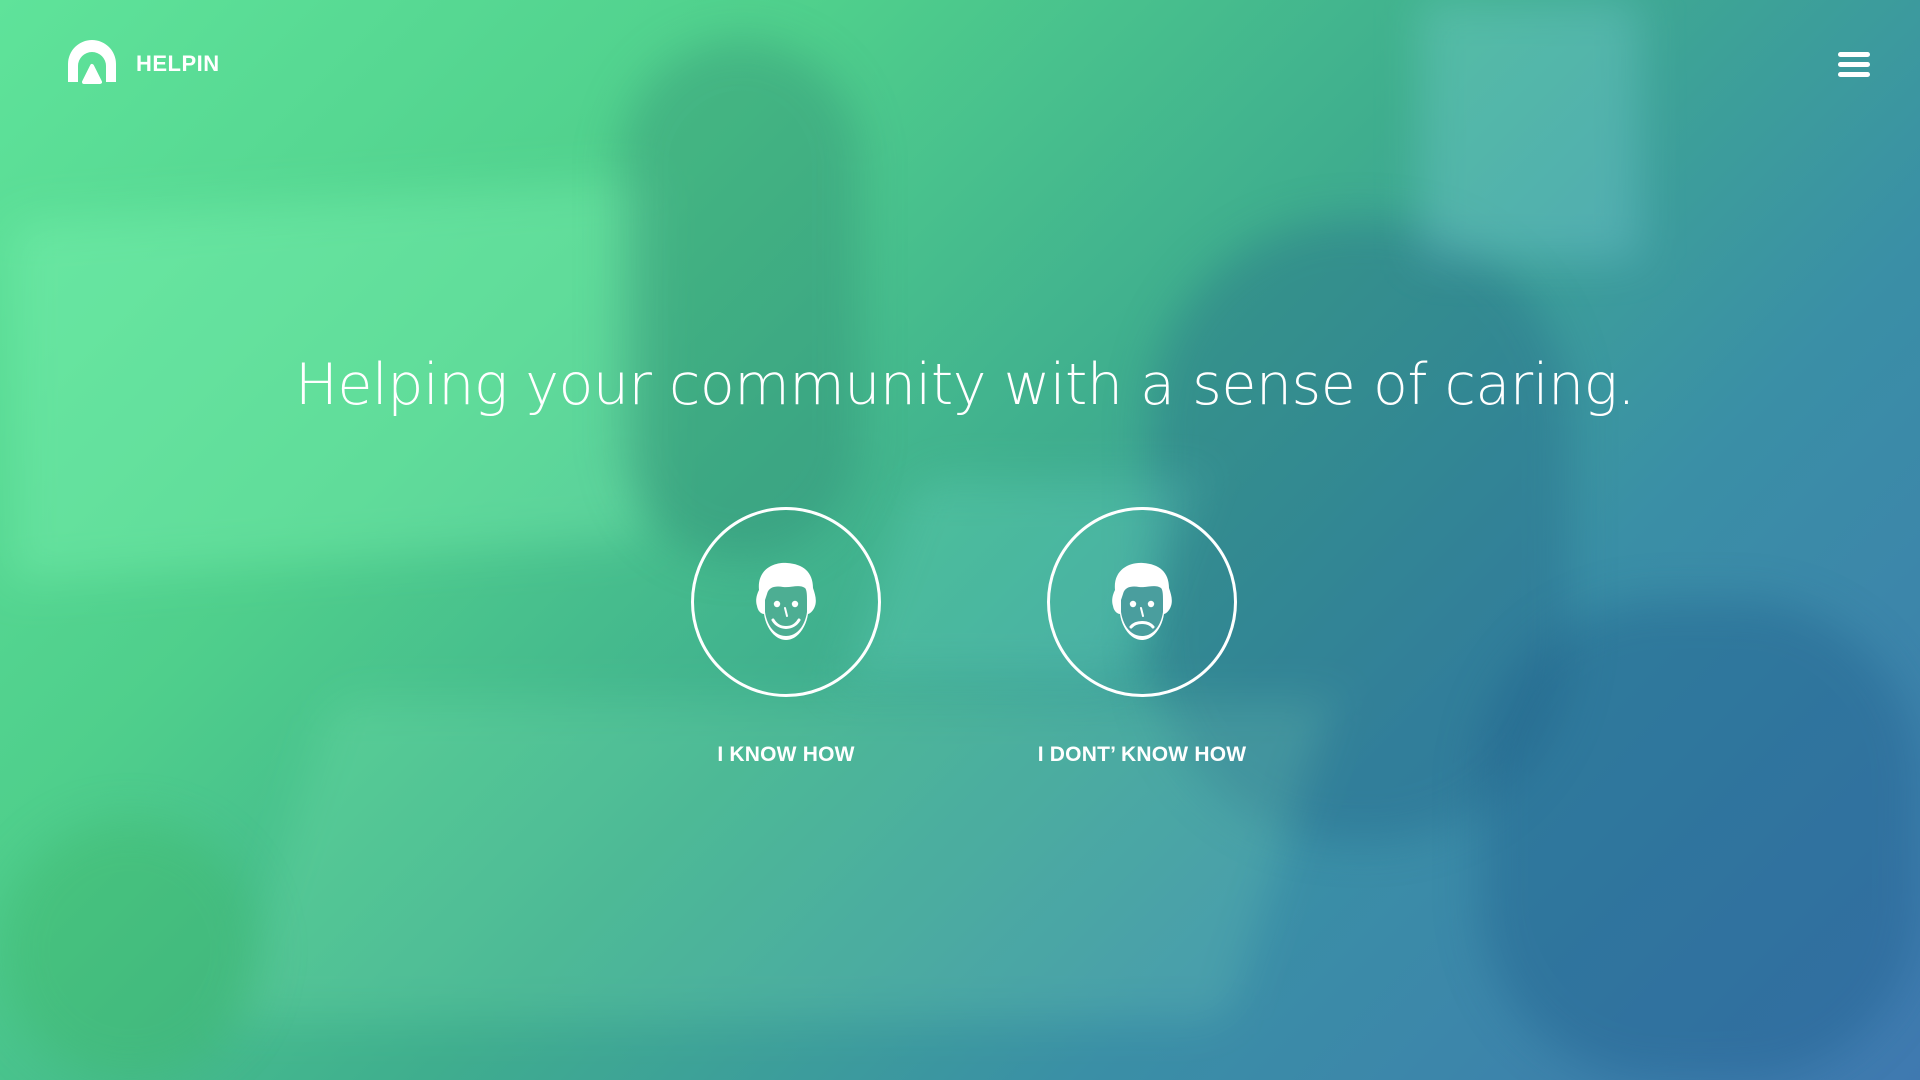 The height and width of the screenshot is (1080, 1920). I want to click on brand-name: HELPIN, so click(178, 63).